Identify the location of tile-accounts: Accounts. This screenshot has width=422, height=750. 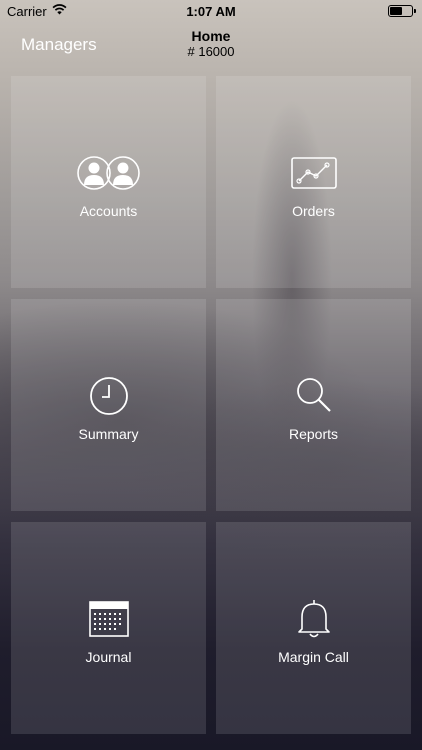
(108, 182).